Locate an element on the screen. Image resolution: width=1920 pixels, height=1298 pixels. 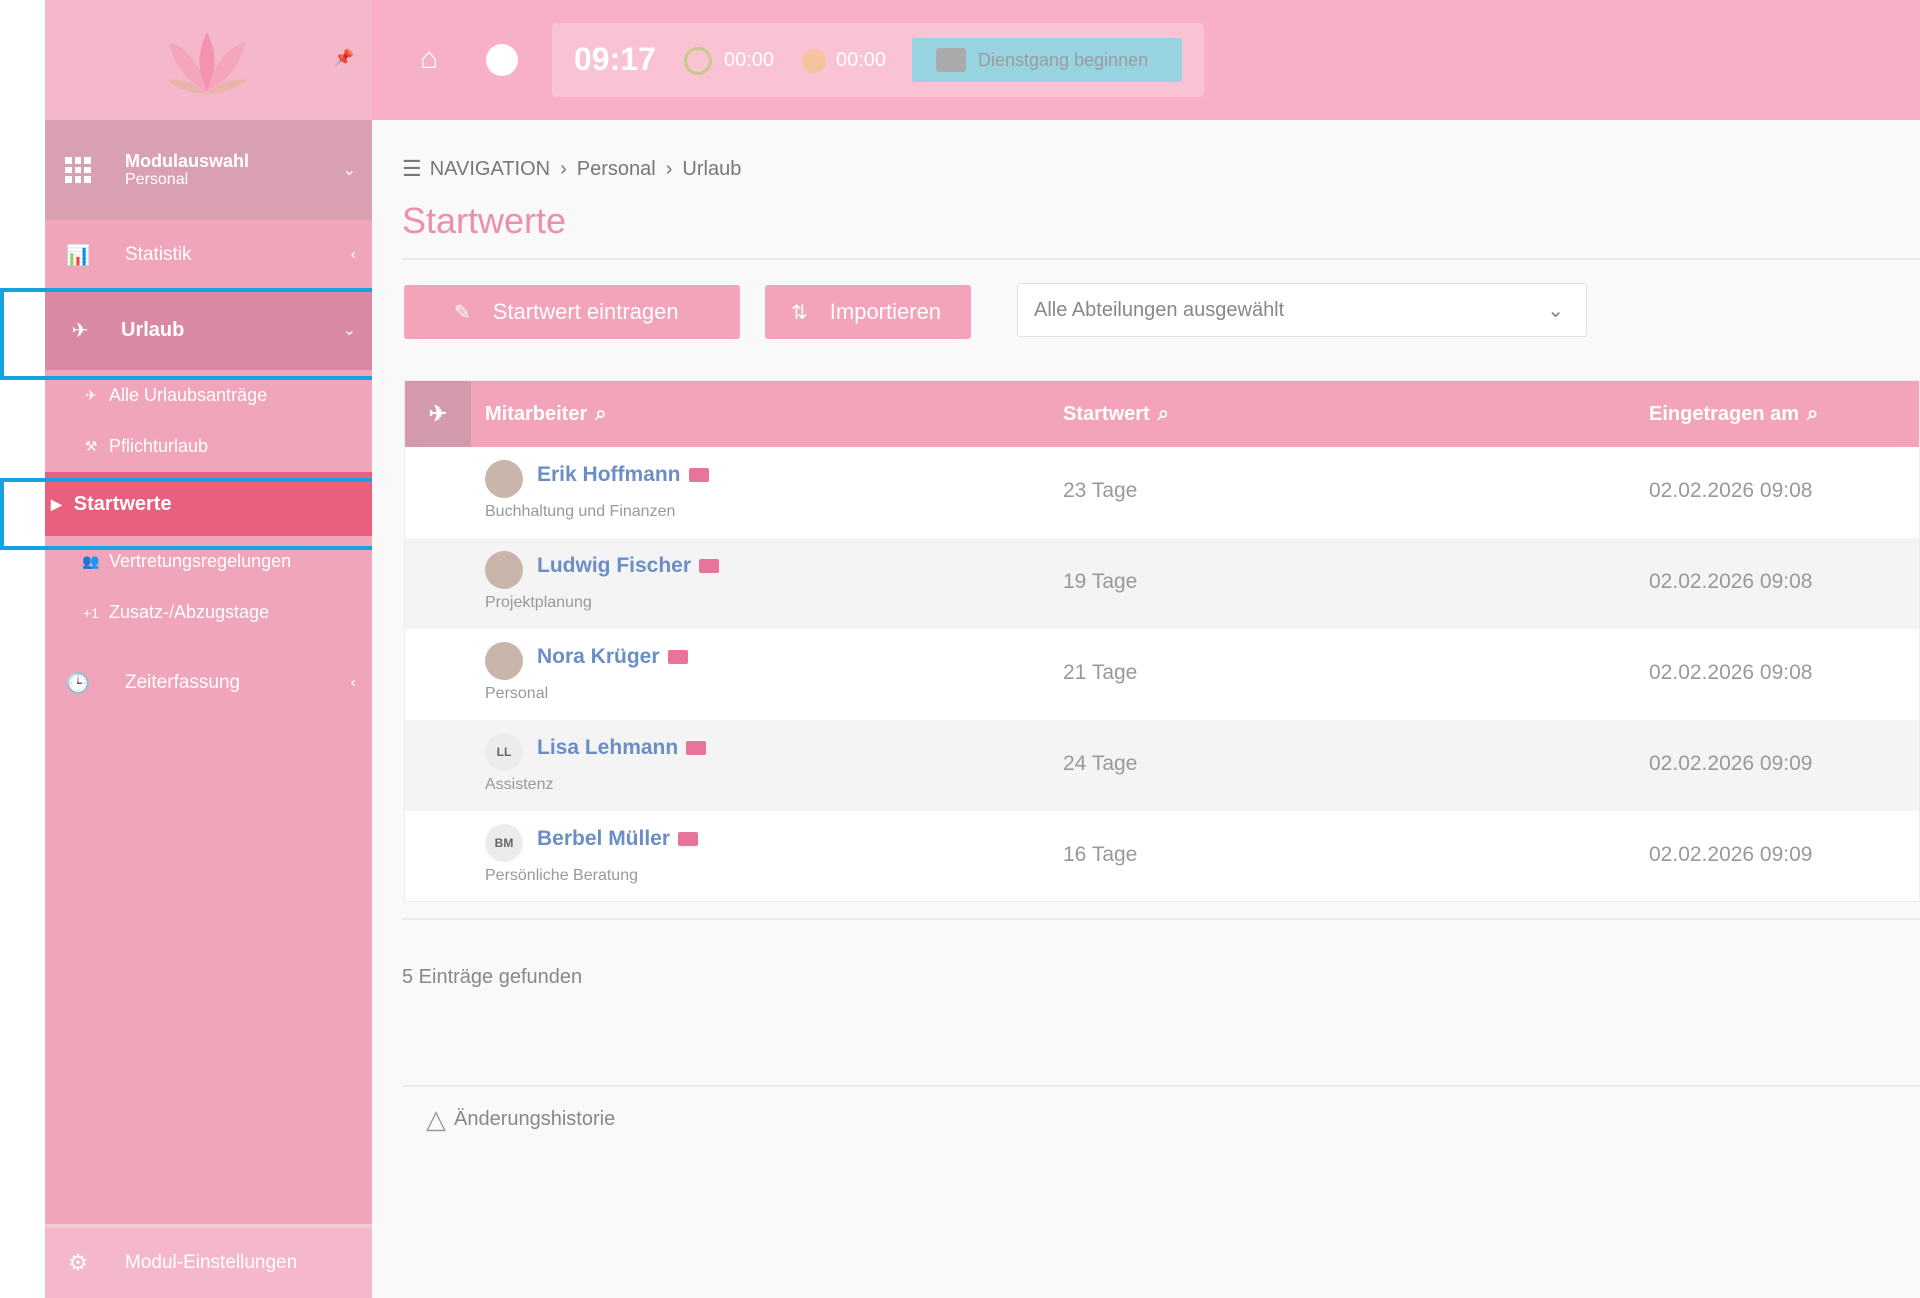
start-value: 24 Tage is located at coordinates (1100, 763).